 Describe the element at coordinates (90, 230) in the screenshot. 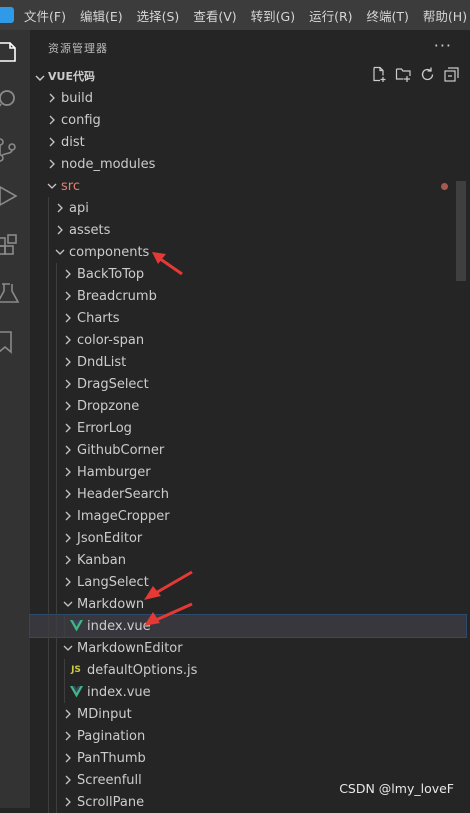

I see `tree-item-label: assets` at that location.